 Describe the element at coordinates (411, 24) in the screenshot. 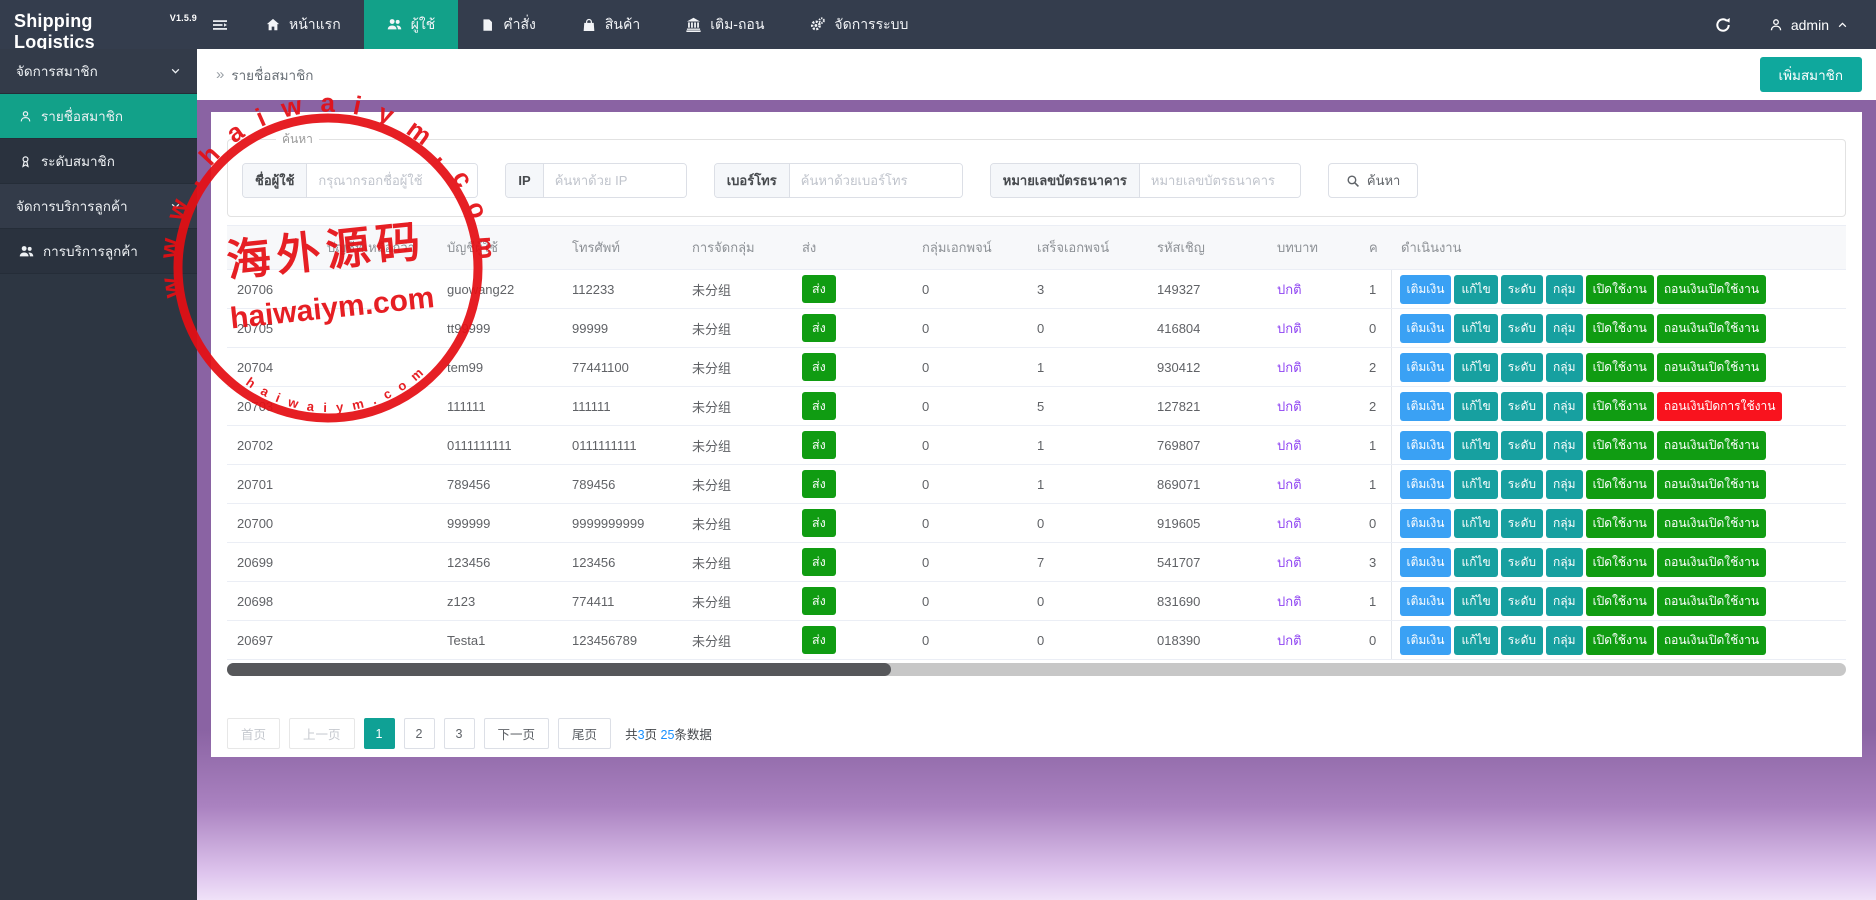

I see `nav-users: ผู้ใช้` at that location.